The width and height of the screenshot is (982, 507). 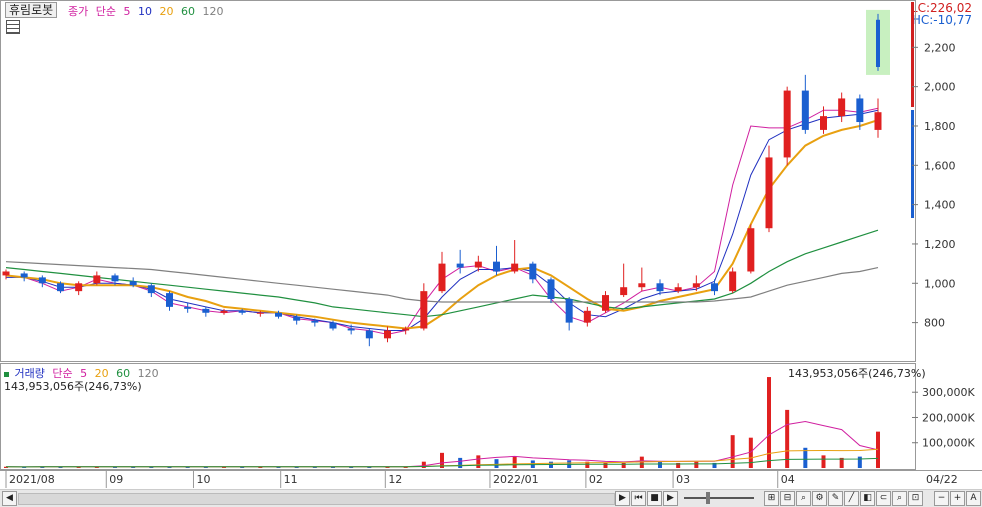 I want to click on first-icon: ⏮, so click(x=638, y=498).